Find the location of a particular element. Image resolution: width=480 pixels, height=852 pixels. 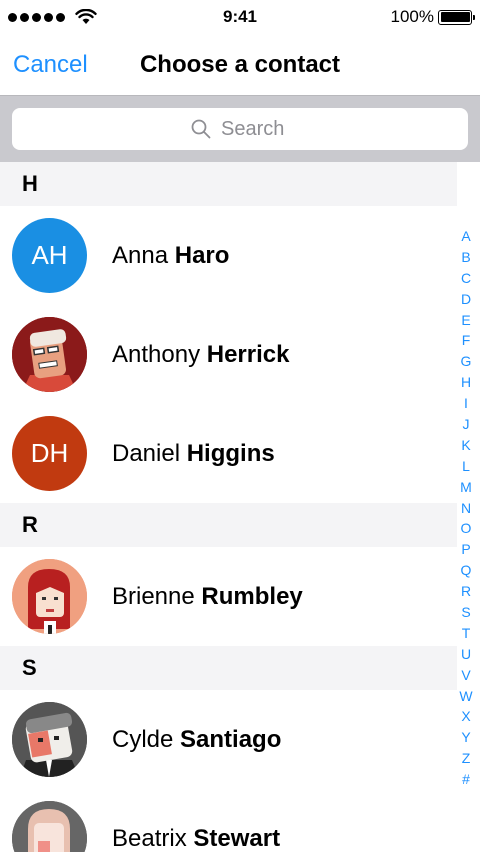

index-letter: A is located at coordinates (465, 236).